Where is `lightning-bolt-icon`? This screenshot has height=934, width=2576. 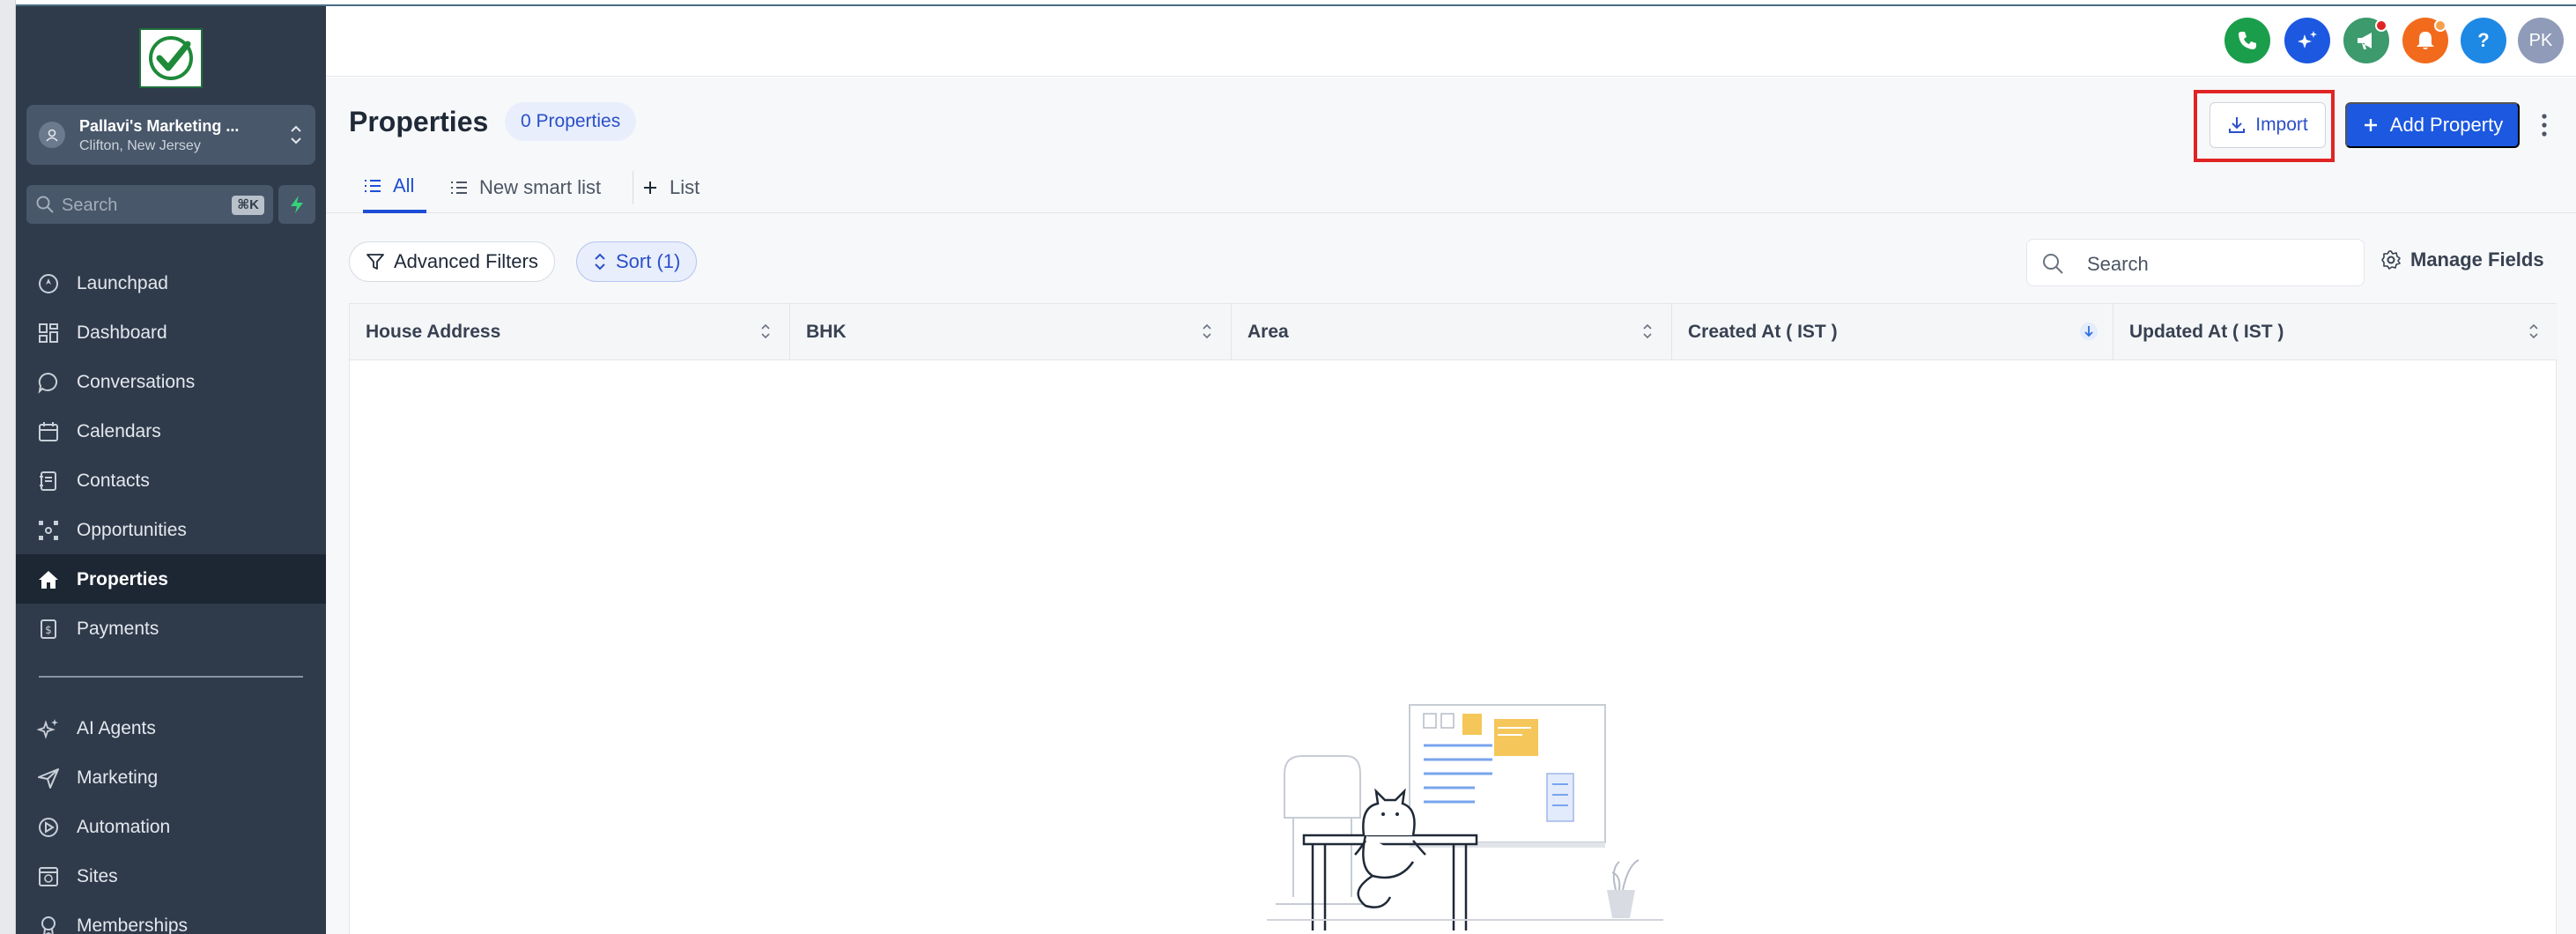
lightning-bolt-icon is located at coordinates (297, 204).